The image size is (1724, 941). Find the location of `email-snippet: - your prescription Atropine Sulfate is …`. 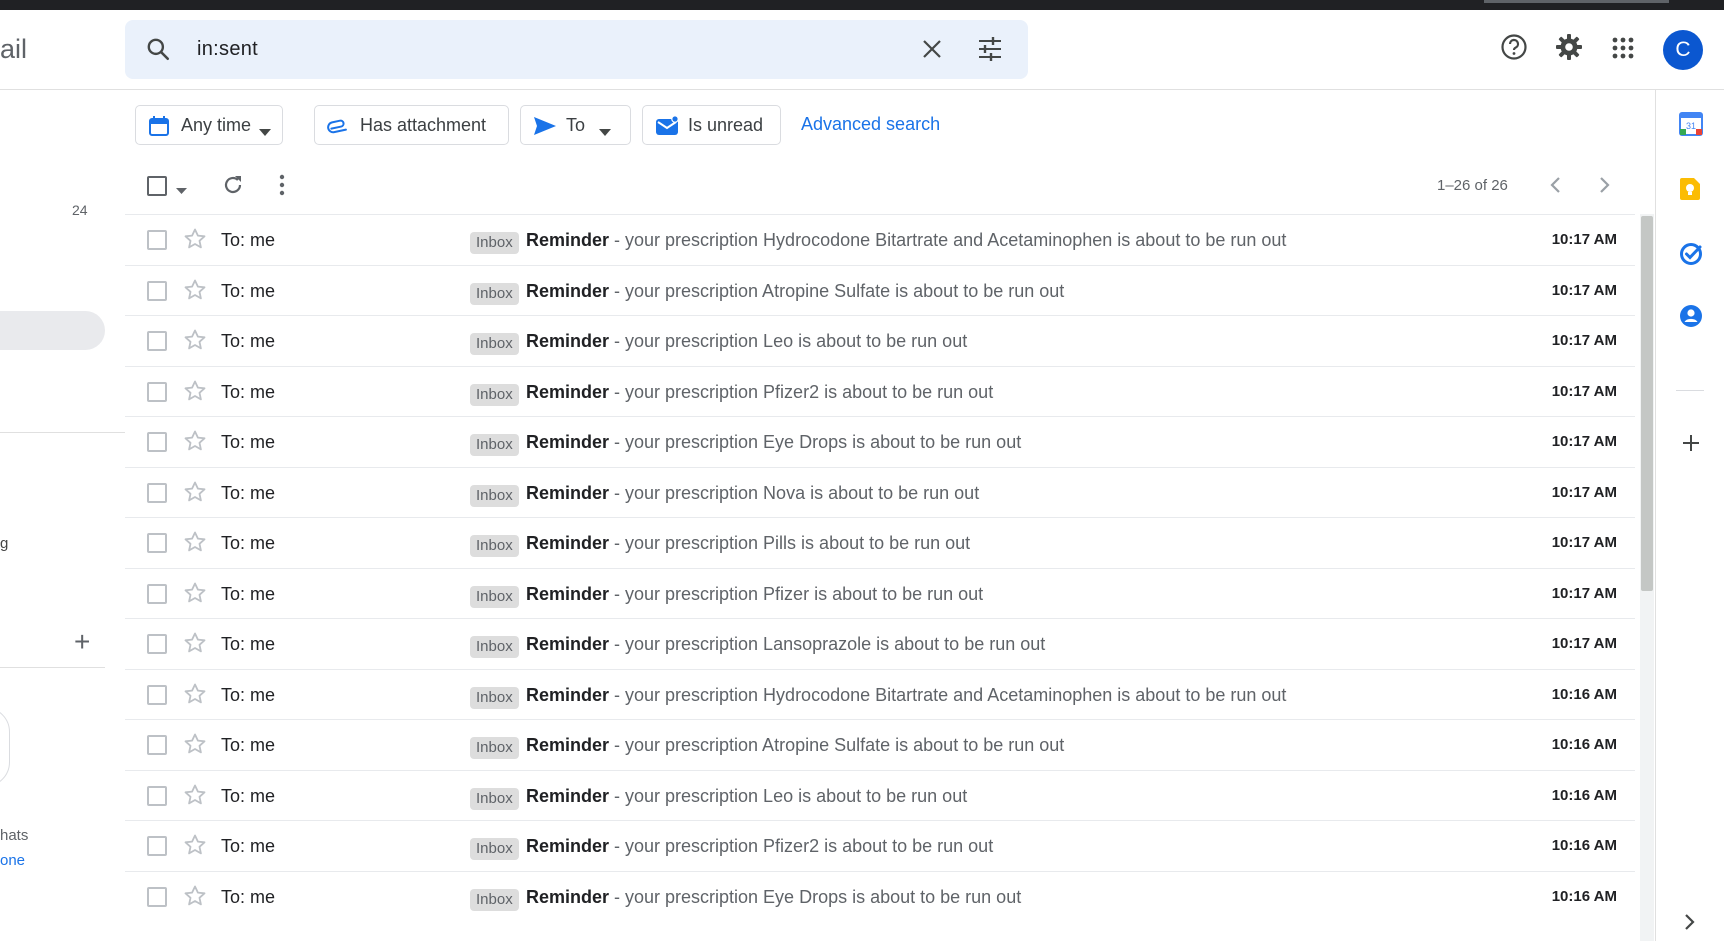

email-snippet: - your prescription Atropine Sulfate is … is located at coordinates (837, 290).